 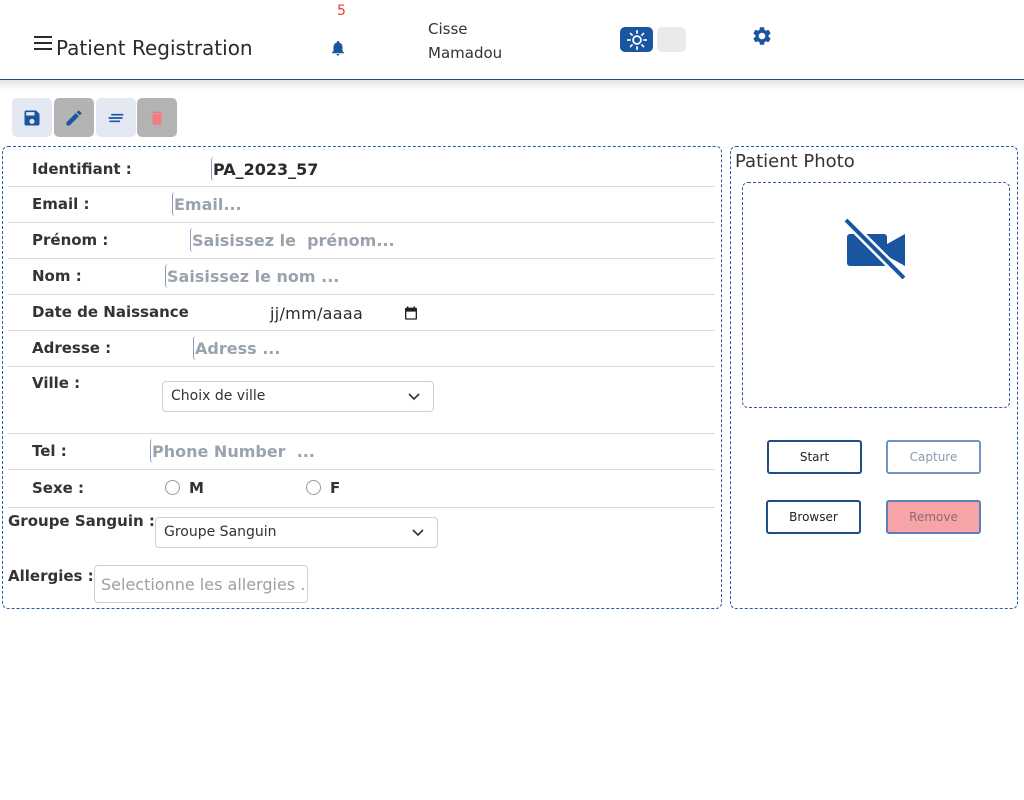 What do you see at coordinates (298, 396) in the screenshot?
I see `ville-select: Choix de ville` at bounding box center [298, 396].